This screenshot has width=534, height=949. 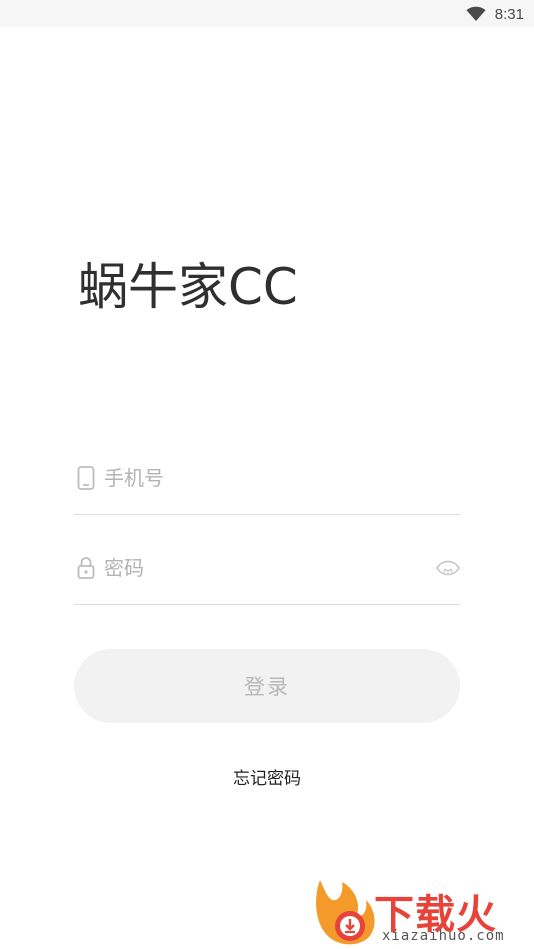 What do you see at coordinates (509, 14) in the screenshot?
I see `status-time: 8:31` at bounding box center [509, 14].